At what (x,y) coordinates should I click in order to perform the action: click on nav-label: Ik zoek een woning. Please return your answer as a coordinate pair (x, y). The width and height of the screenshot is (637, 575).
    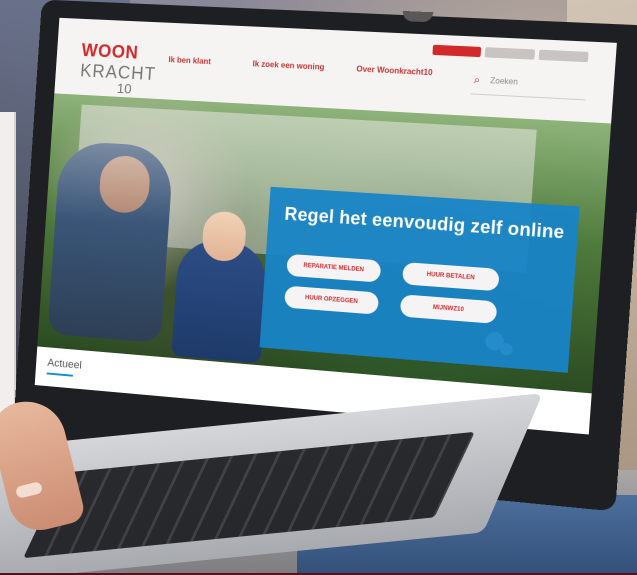
    Looking at the image, I should click on (288, 65).